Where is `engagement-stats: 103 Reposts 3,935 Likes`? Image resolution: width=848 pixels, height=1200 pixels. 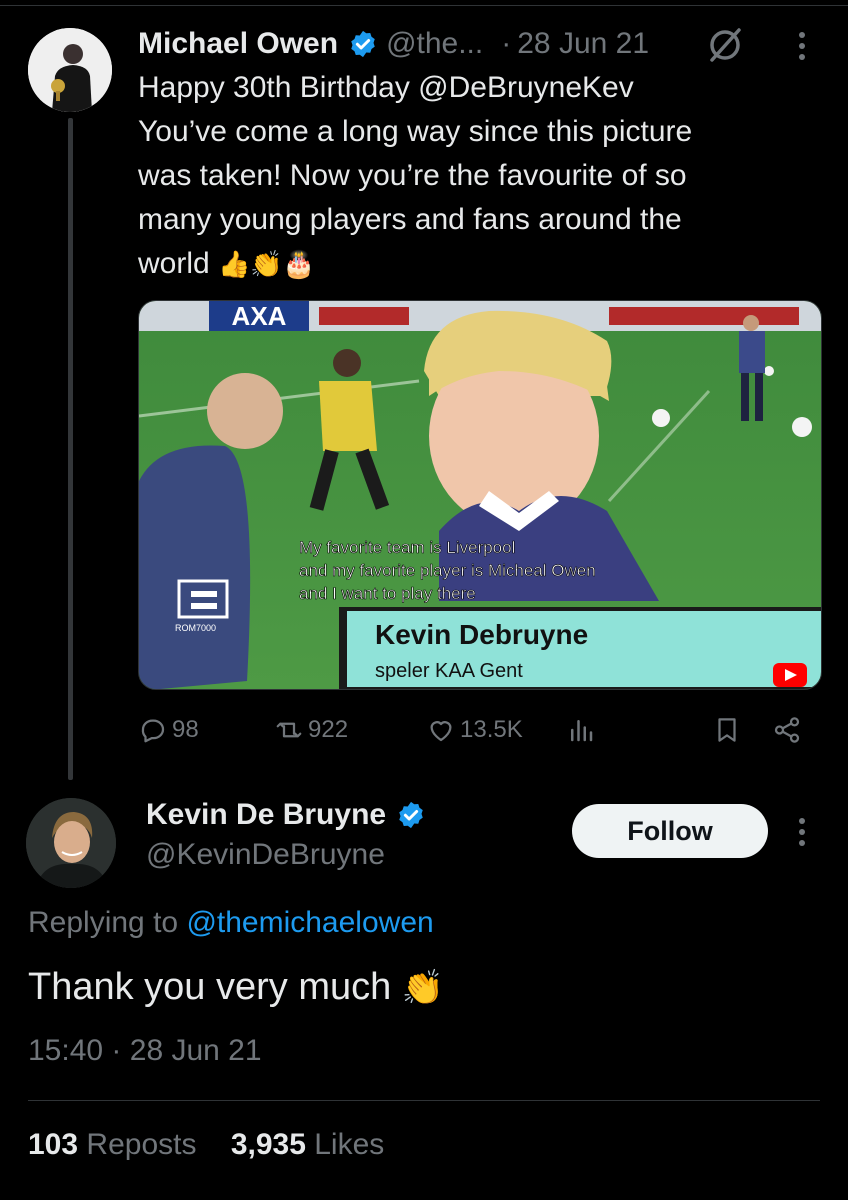
engagement-stats: 103 Reposts 3,935 Likes is located at coordinates (219, 1145).